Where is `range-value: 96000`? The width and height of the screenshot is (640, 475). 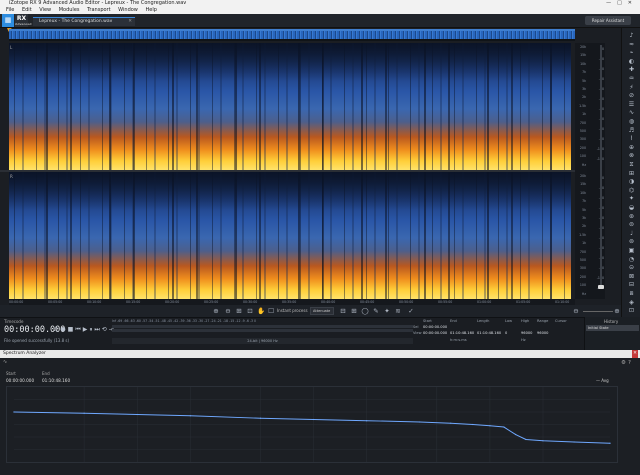 range-value: 96000 is located at coordinates (542, 333).